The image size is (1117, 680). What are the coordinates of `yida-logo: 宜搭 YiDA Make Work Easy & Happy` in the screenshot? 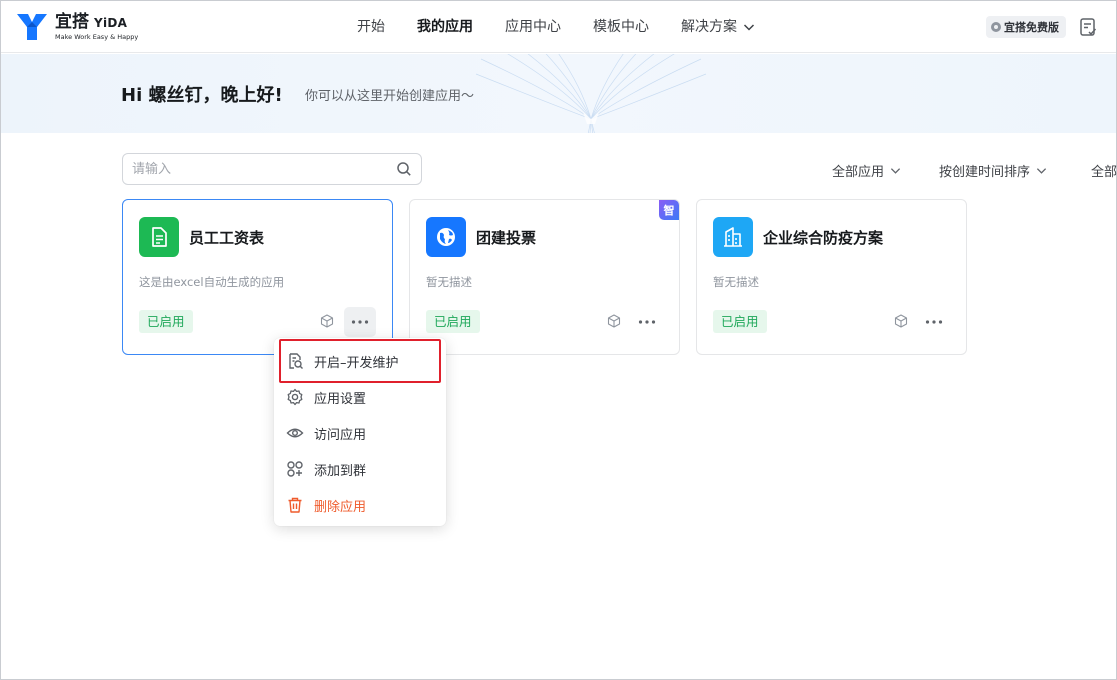 It's located at (76, 27).